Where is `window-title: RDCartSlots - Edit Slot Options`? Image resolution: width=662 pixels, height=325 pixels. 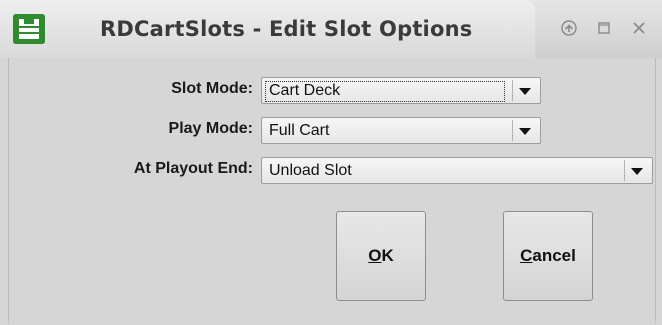 window-title: RDCartSlots - Edit Slot Options is located at coordinates (286, 29).